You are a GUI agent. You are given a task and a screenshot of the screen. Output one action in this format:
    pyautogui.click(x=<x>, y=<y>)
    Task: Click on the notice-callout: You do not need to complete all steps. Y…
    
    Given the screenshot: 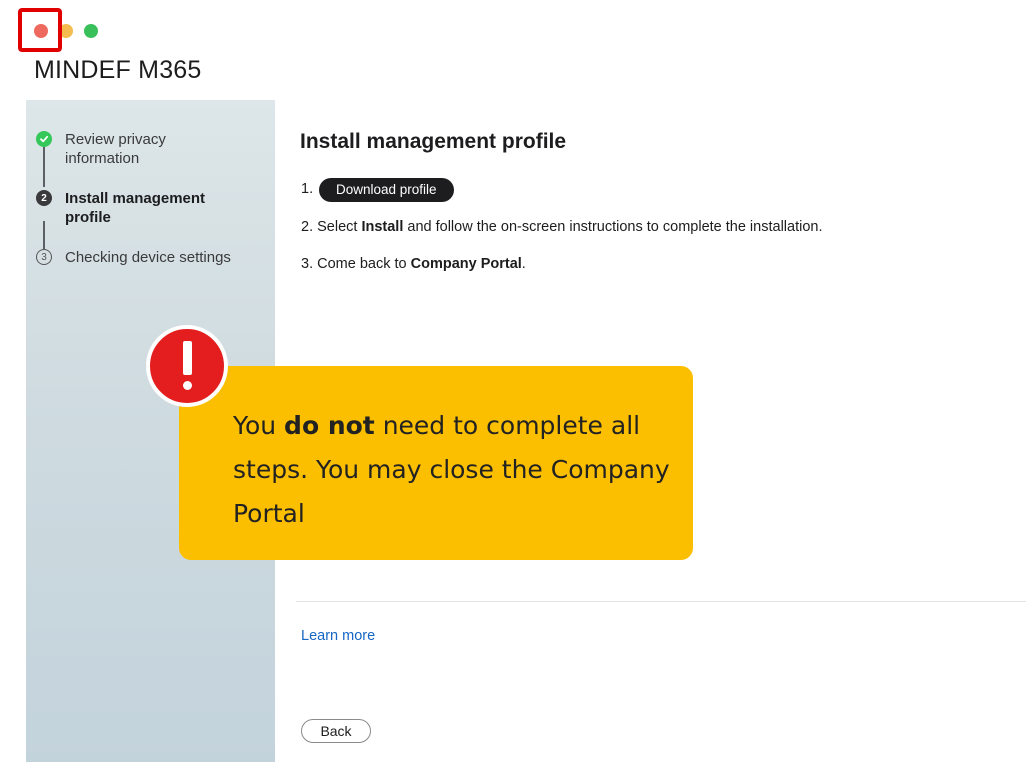 What is the action you would take?
    pyautogui.click(x=436, y=463)
    